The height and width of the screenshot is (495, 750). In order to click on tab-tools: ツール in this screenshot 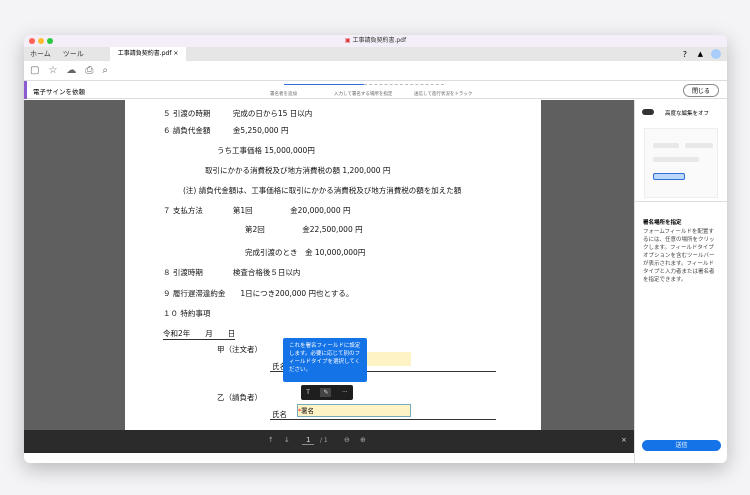, I will do `click(73, 54)`.